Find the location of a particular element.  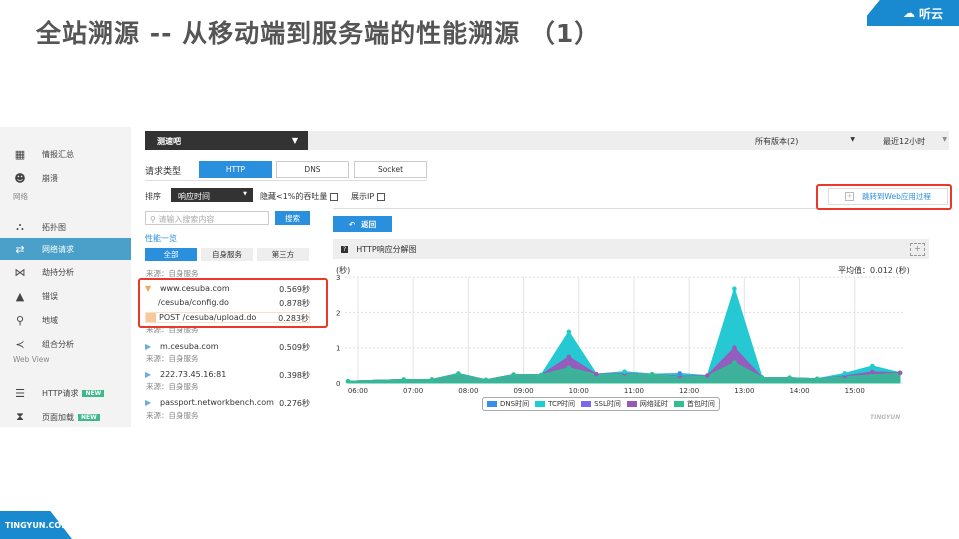

y-tick-label: 3 is located at coordinates (338, 278).